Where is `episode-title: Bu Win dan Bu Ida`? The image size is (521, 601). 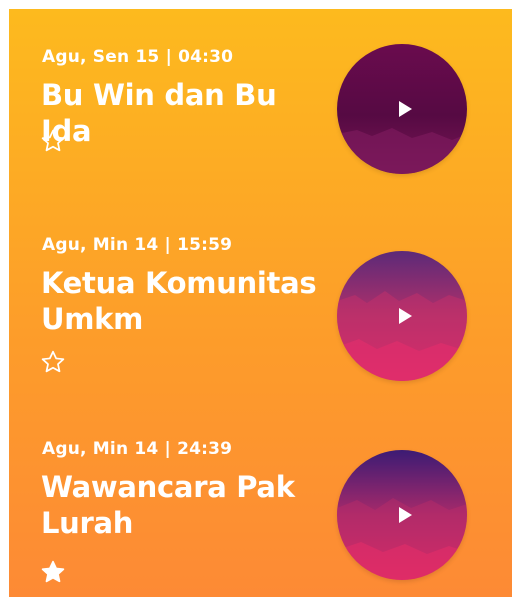 episode-title: Bu Win dan Bu Ida is located at coordinates (159, 113).